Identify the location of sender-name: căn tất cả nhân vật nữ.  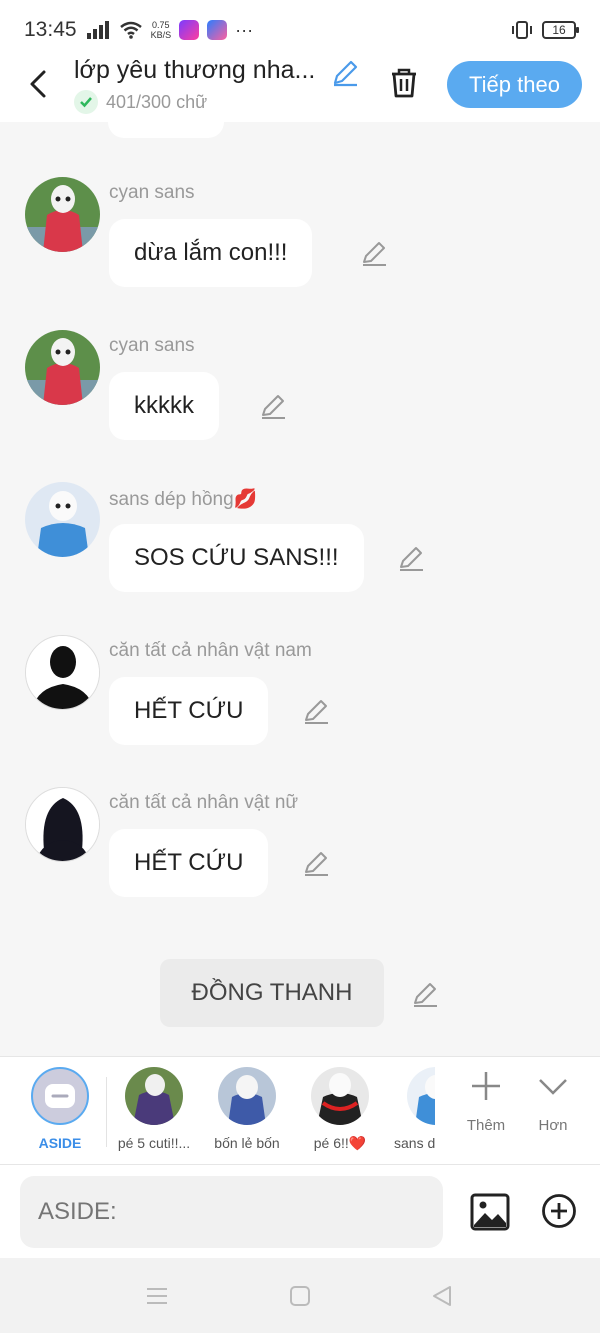
(204, 802).